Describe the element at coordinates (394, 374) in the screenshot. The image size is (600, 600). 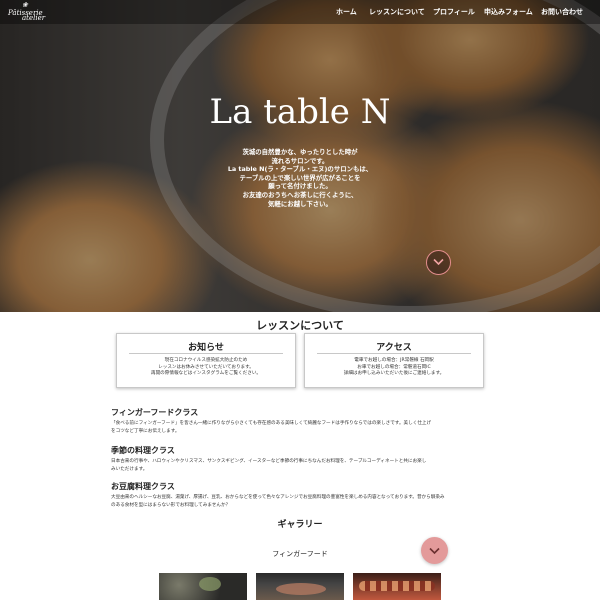
I see `access-line: 詳細はお申し込みいただいた後にご連絡します。` at that location.